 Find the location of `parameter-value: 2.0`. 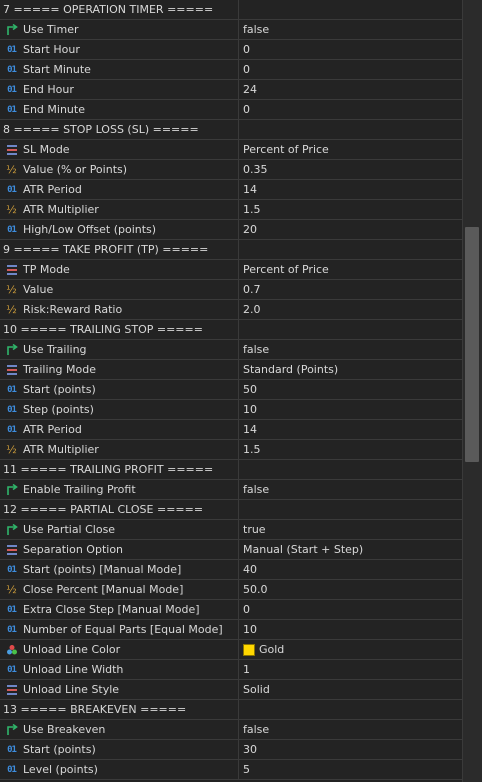

parameter-value: 2.0 is located at coordinates (252, 309).